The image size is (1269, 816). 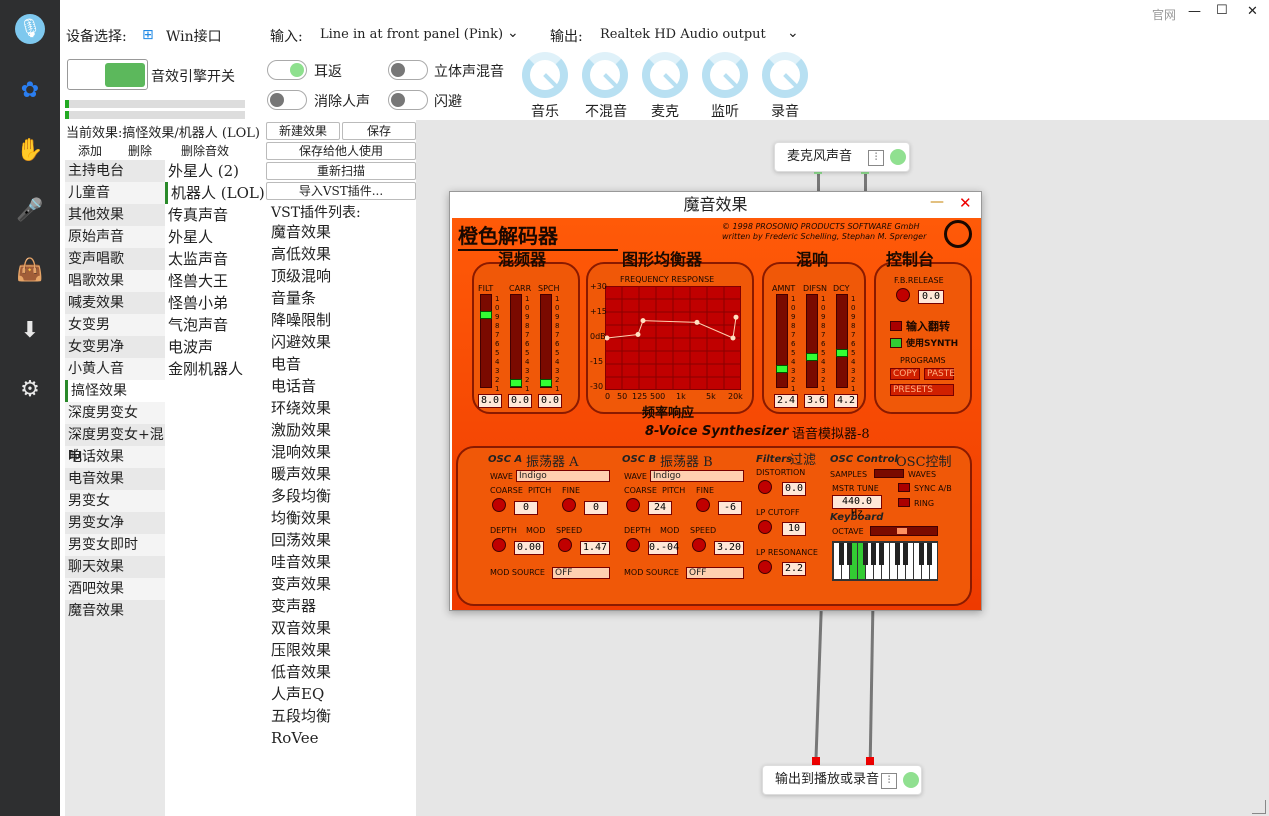 What do you see at coordinates (765, 567) in the screenshot?
I see `lp-resonance-knob` at bounding box center [765, 567].